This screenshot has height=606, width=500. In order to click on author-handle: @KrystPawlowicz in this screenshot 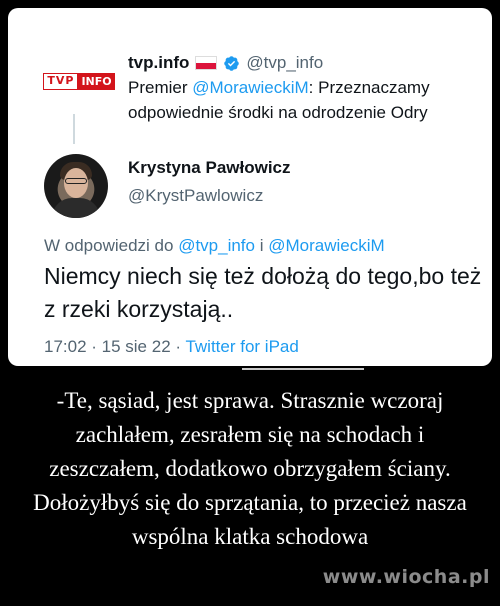, I will do `click(195, 196)`.